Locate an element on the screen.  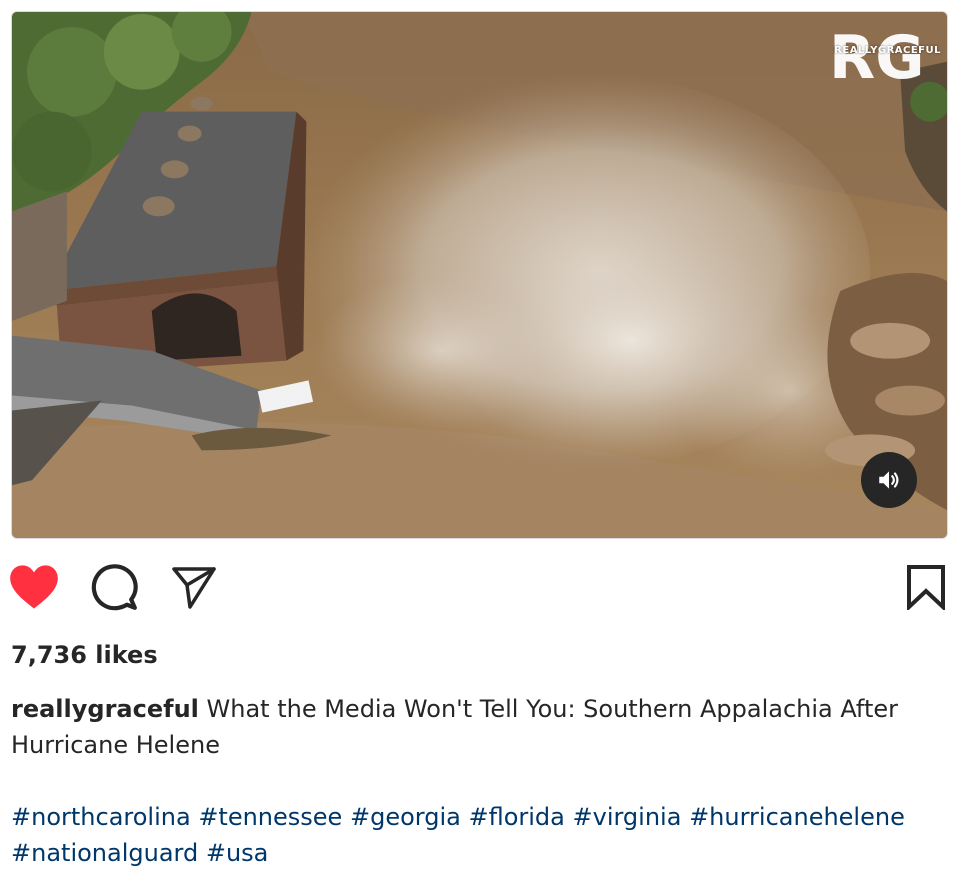
hashtag-link: #usa is located at coordinates (237, 853).